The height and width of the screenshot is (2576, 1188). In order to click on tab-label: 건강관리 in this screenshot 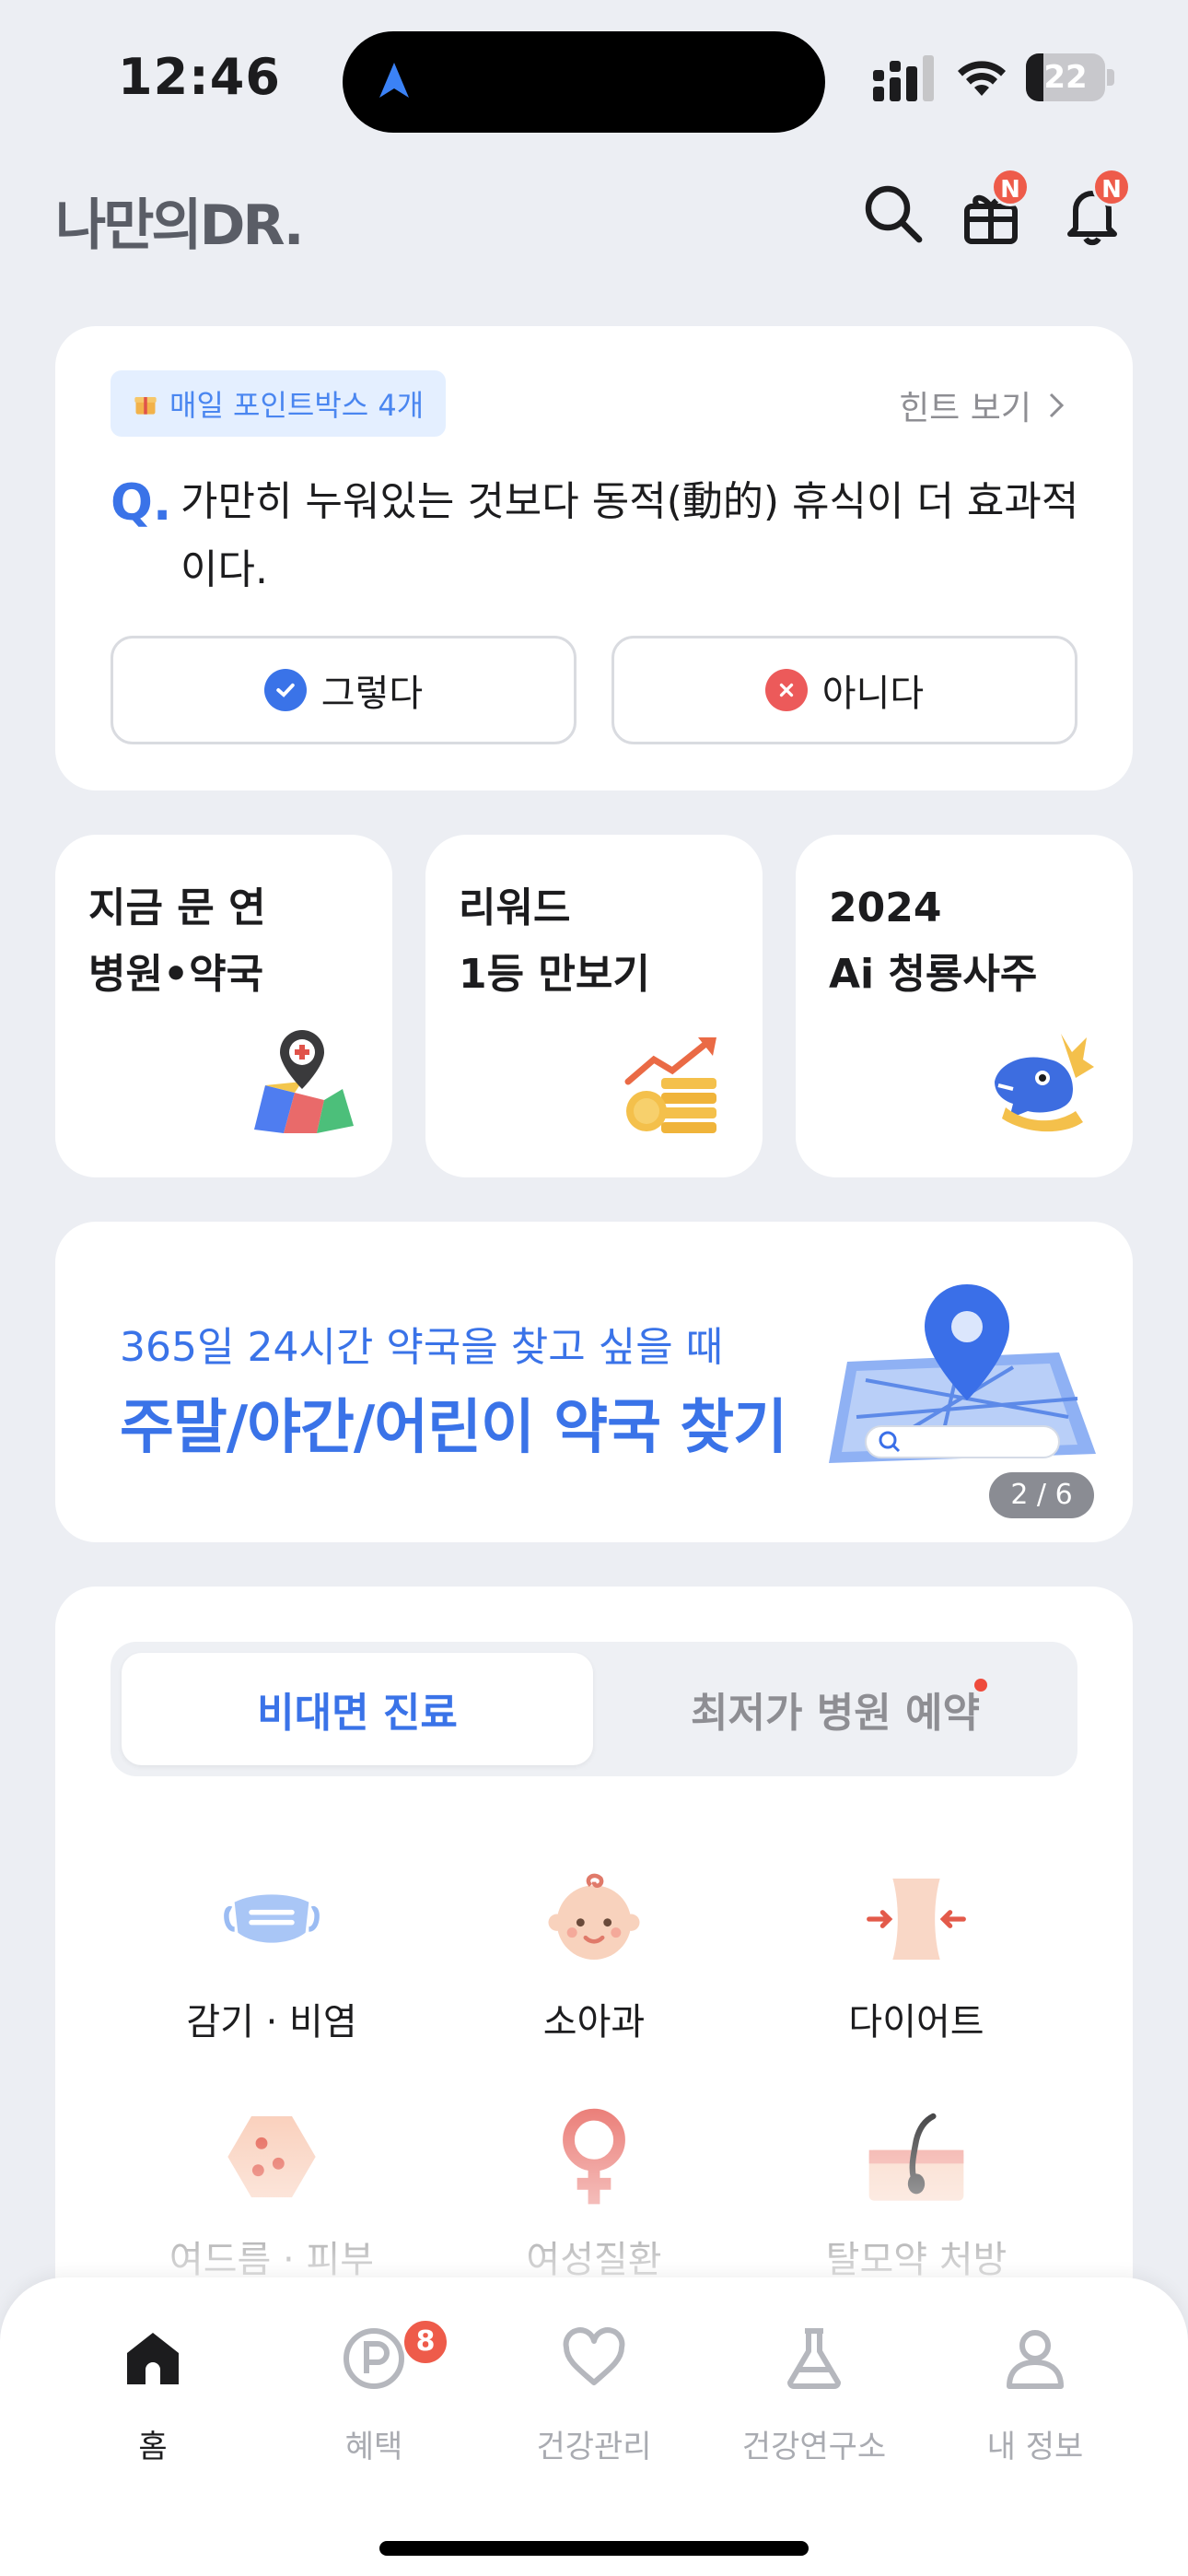, I will do `click(594, 2447)`.